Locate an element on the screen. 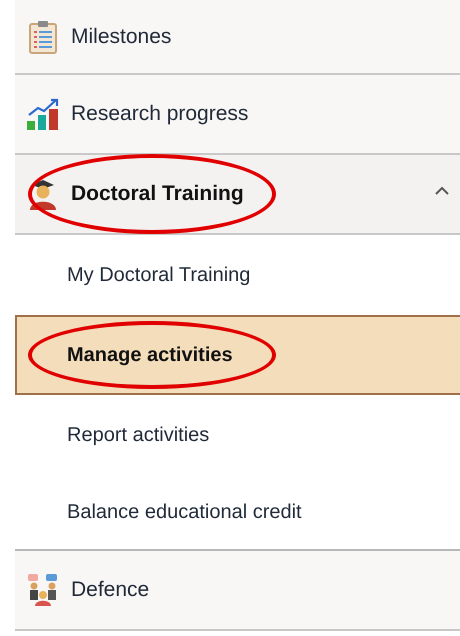 This screenshot has height=636, width=460. menu-item: Milestones is located at coordinates (237, 37).